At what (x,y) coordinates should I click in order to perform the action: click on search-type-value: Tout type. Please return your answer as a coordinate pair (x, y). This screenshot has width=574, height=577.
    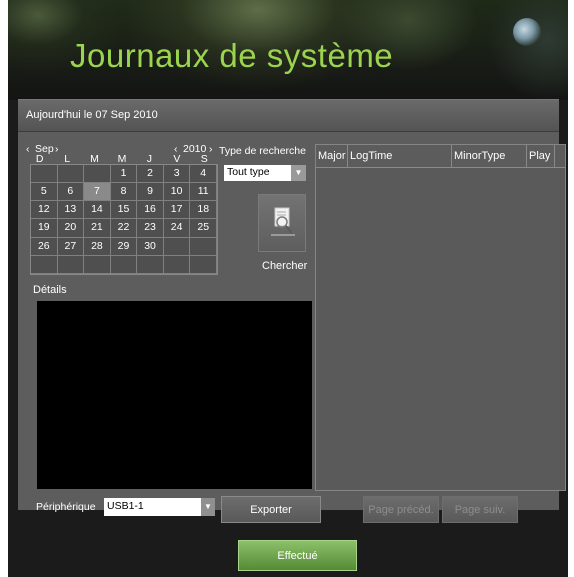
    Looking at the image, I should click on (248, 172).